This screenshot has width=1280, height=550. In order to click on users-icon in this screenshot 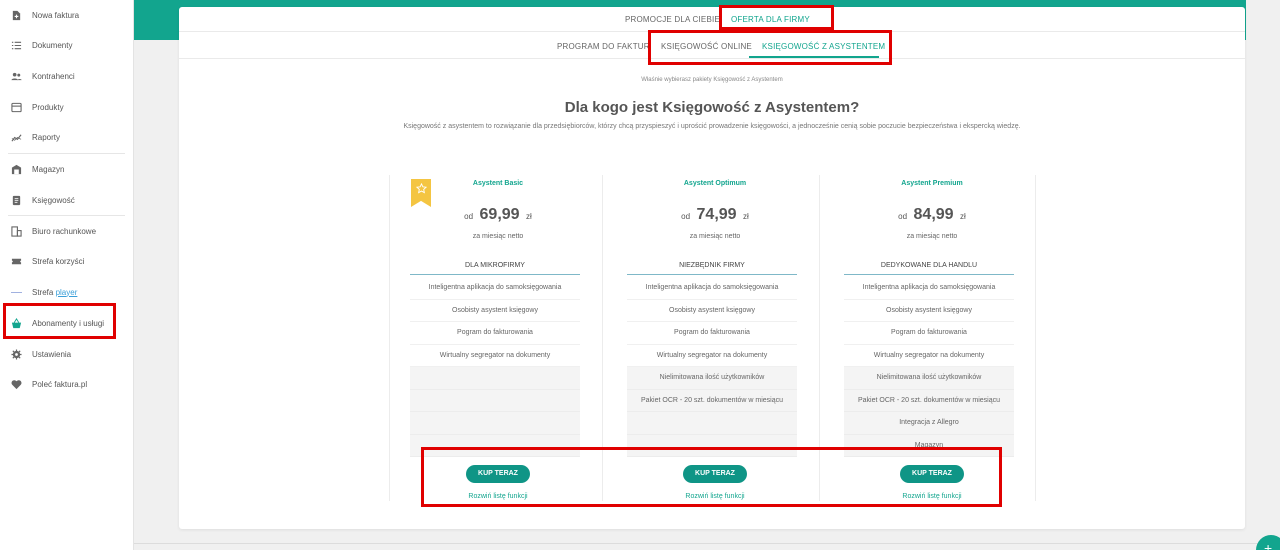, I will do `click(16, 76)`.